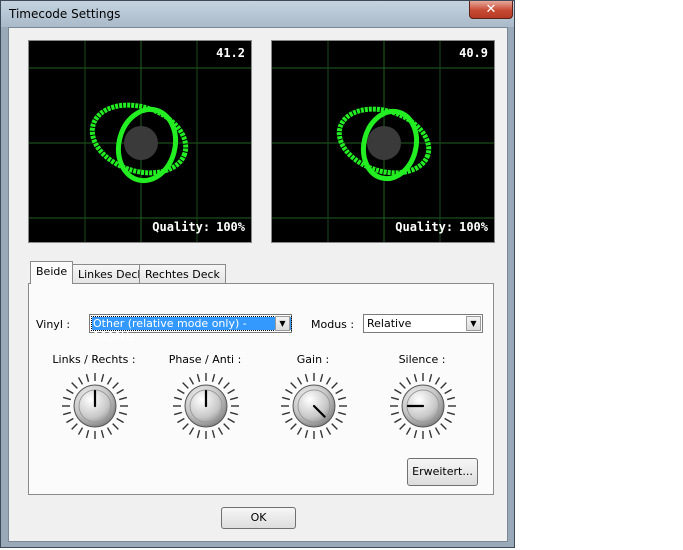 Image resolution: width=683 pixels, height=550 pixels. What do you see at coordinates (422, 359) in the screenshot?
I see `knob-label-silence: Silence :` at bounding box center [422, 359].